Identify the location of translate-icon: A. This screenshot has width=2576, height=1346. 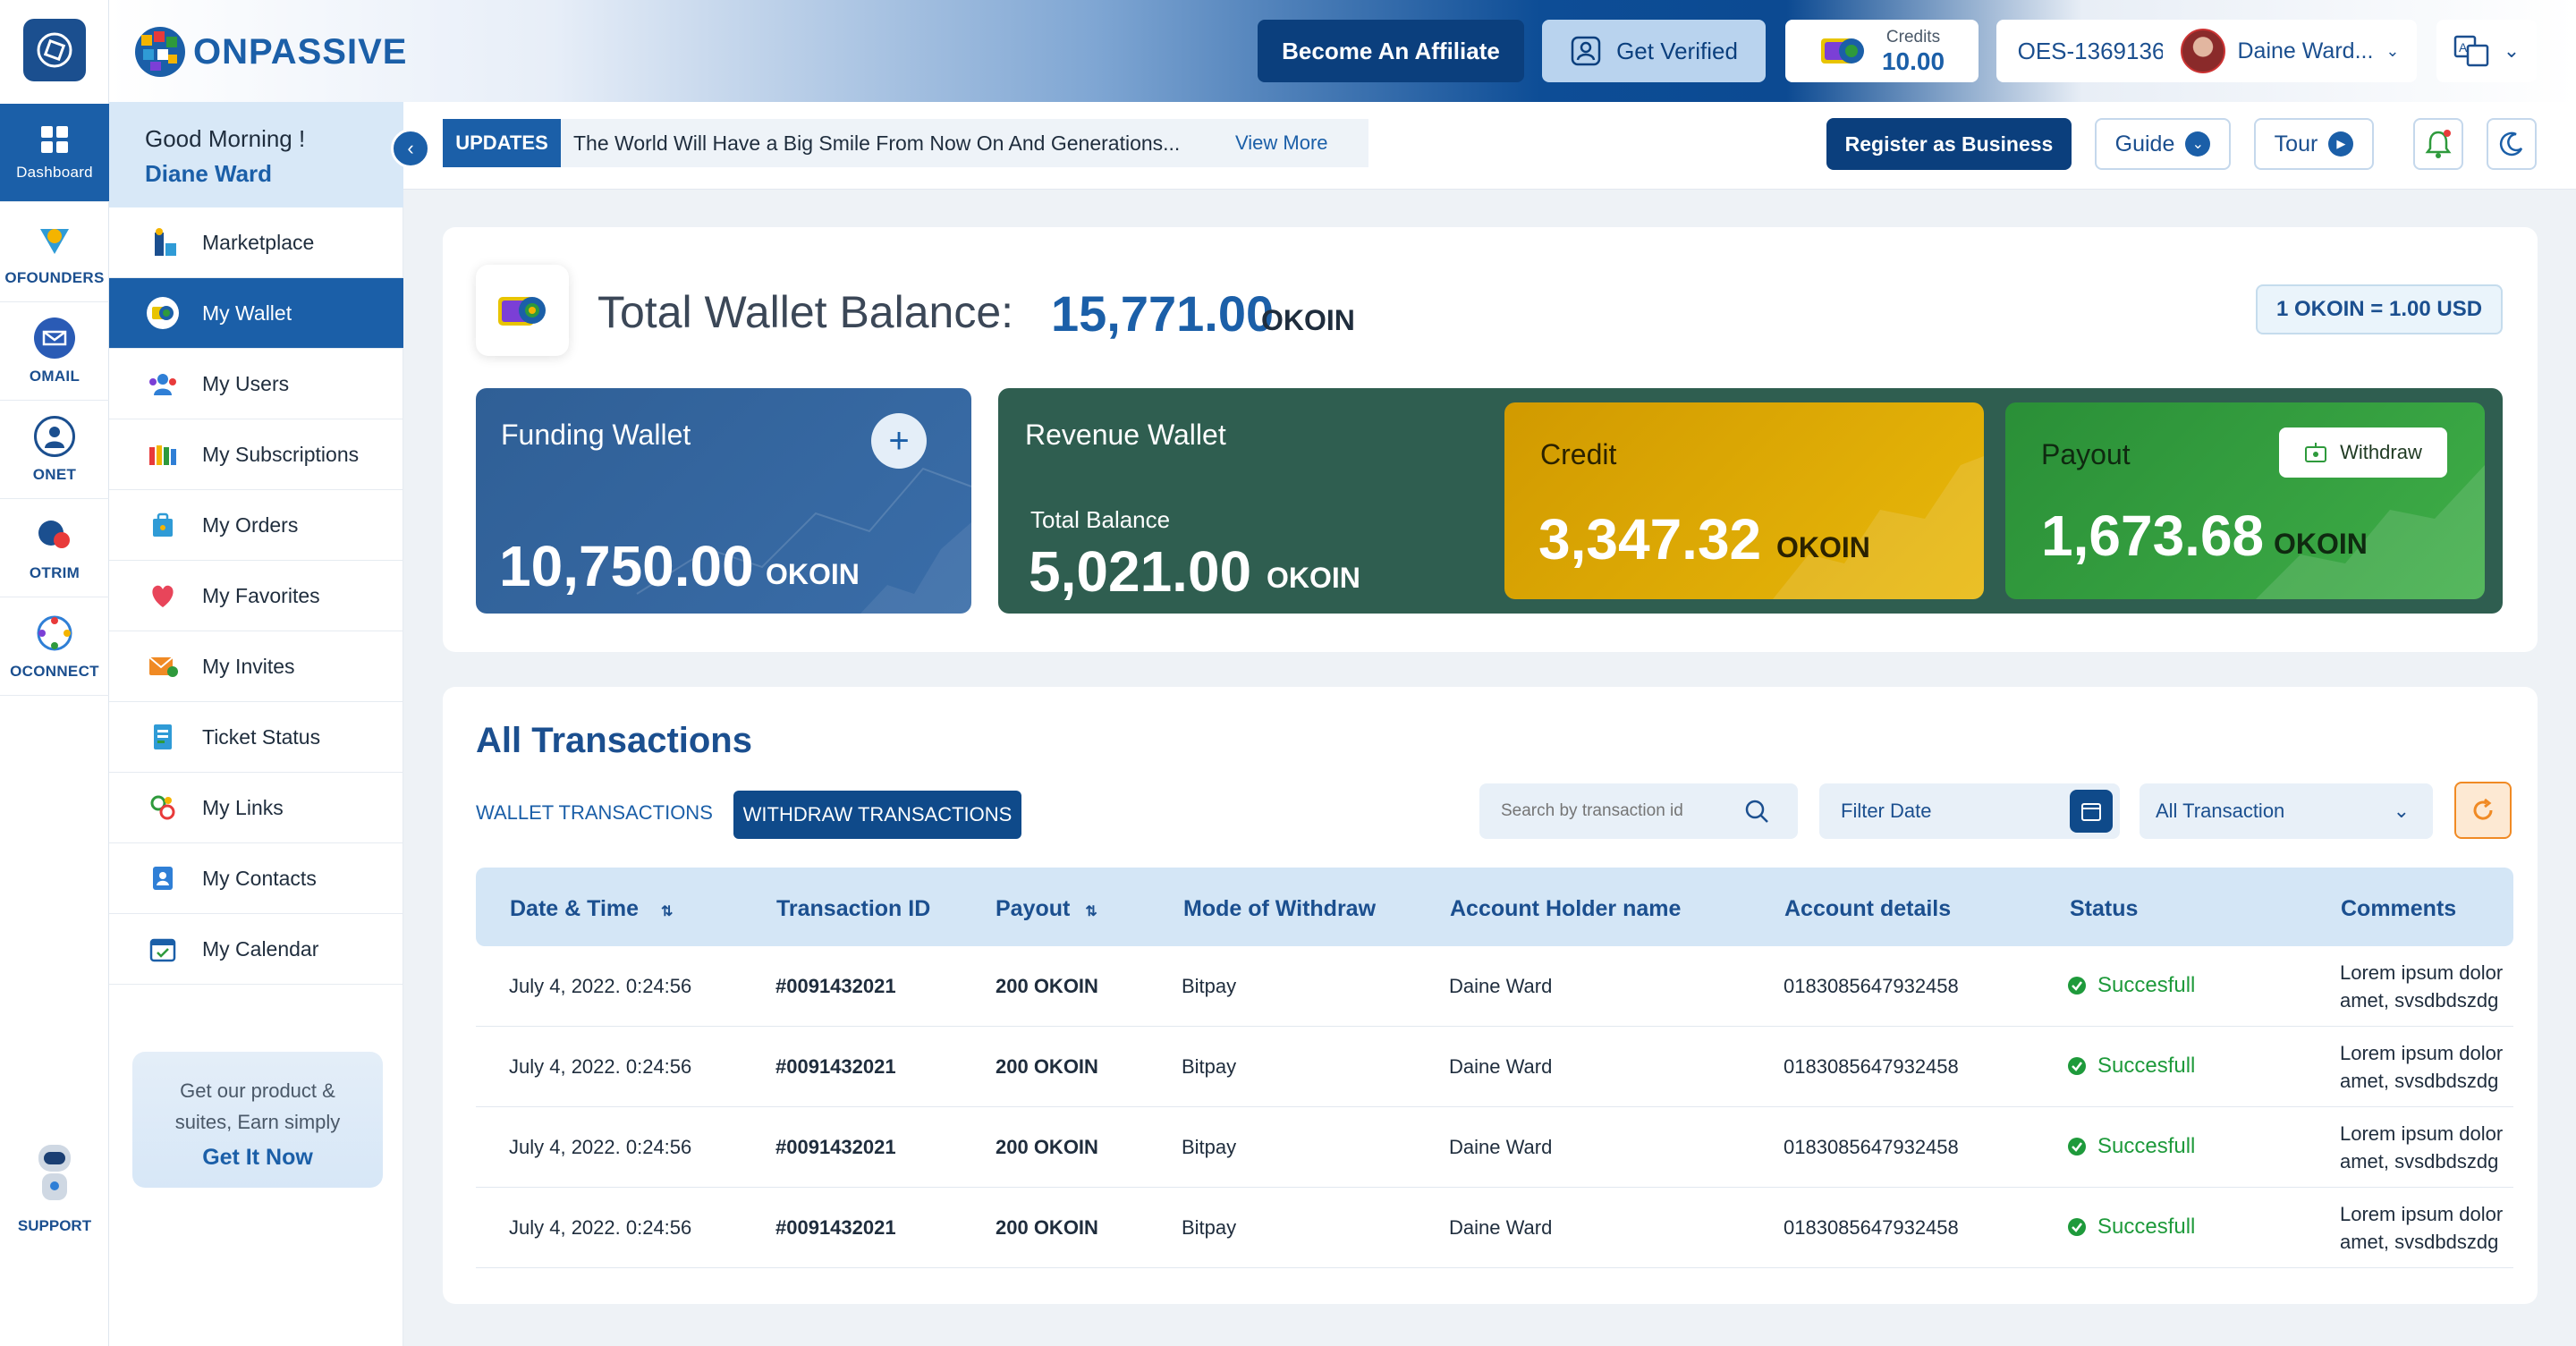
(2471, 51).